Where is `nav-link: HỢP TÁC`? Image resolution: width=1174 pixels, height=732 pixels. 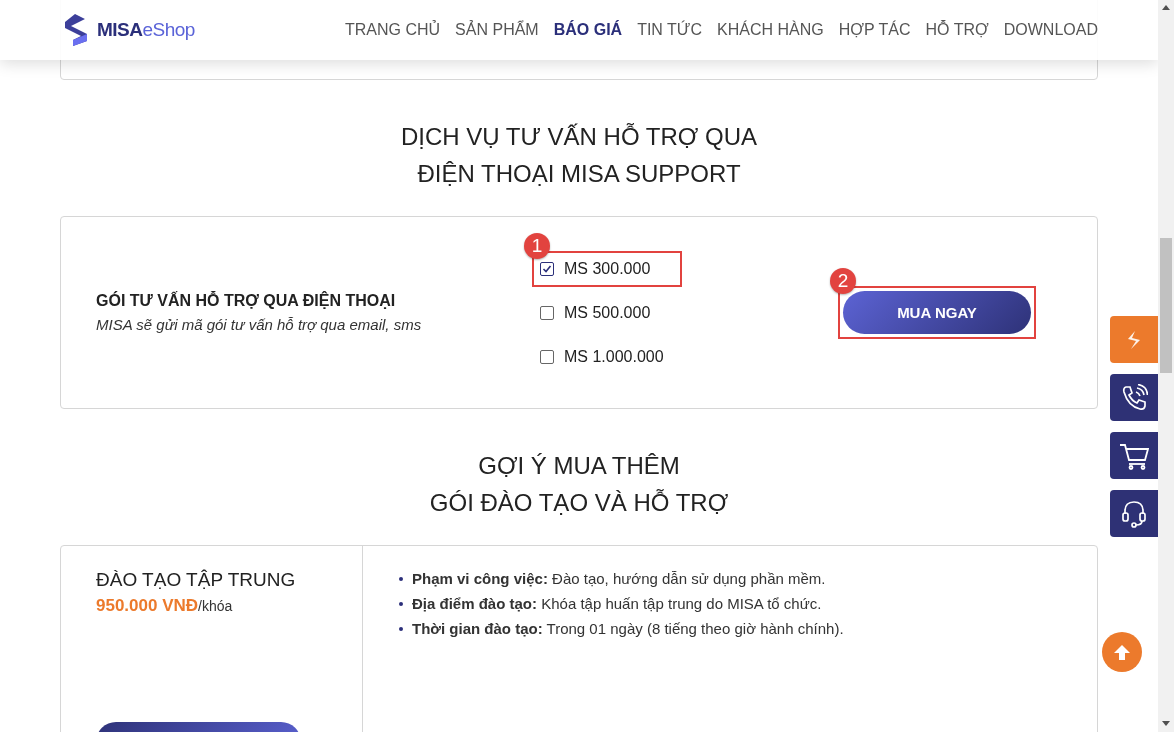 nav-link: HỢP TÁC is located at coordinates (874, 30).